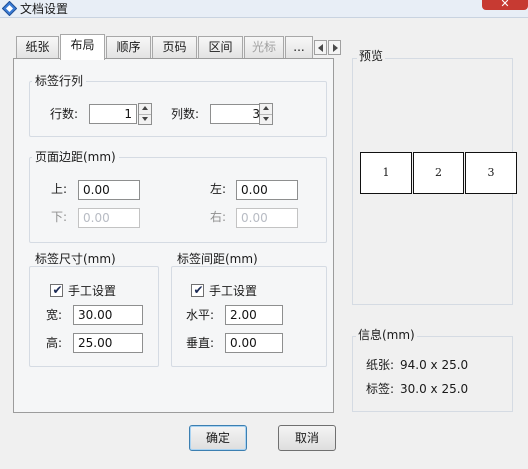  What do you see at coordinates (264, 9) in the screenshot?
I see `title-bar` at bounding box center [264, 9].